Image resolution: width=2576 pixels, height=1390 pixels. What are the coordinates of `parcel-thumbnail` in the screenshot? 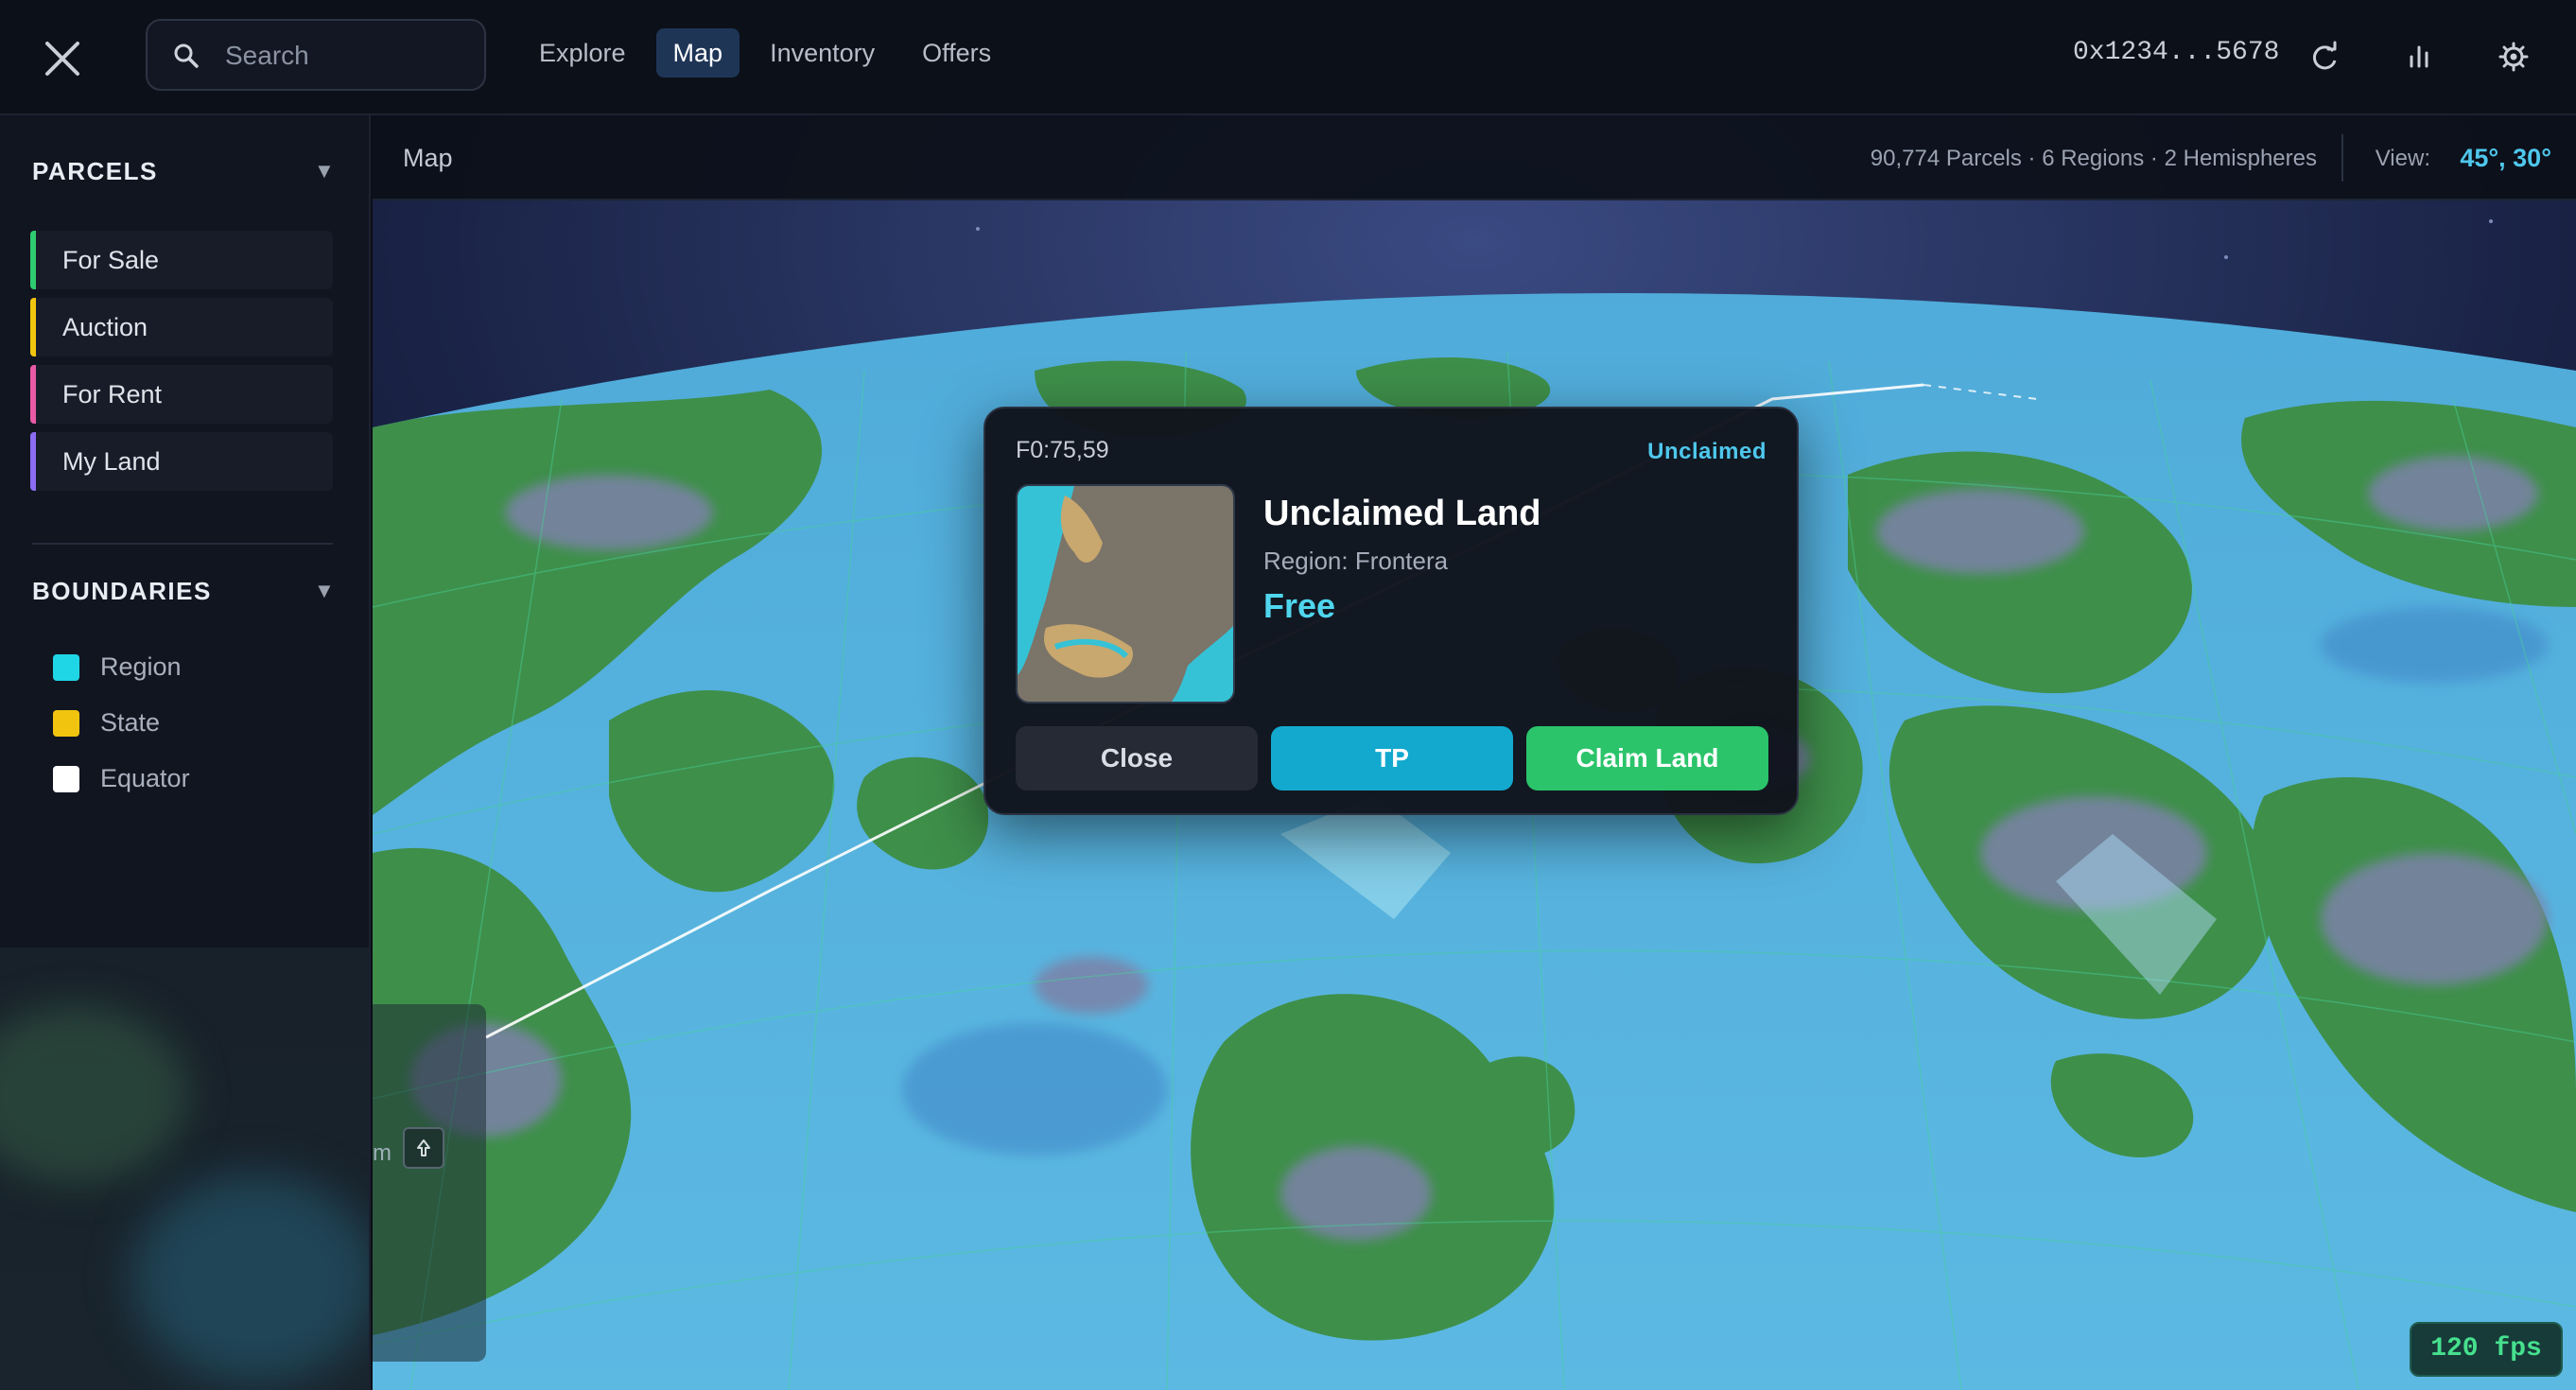 It's located at (1125, 594).